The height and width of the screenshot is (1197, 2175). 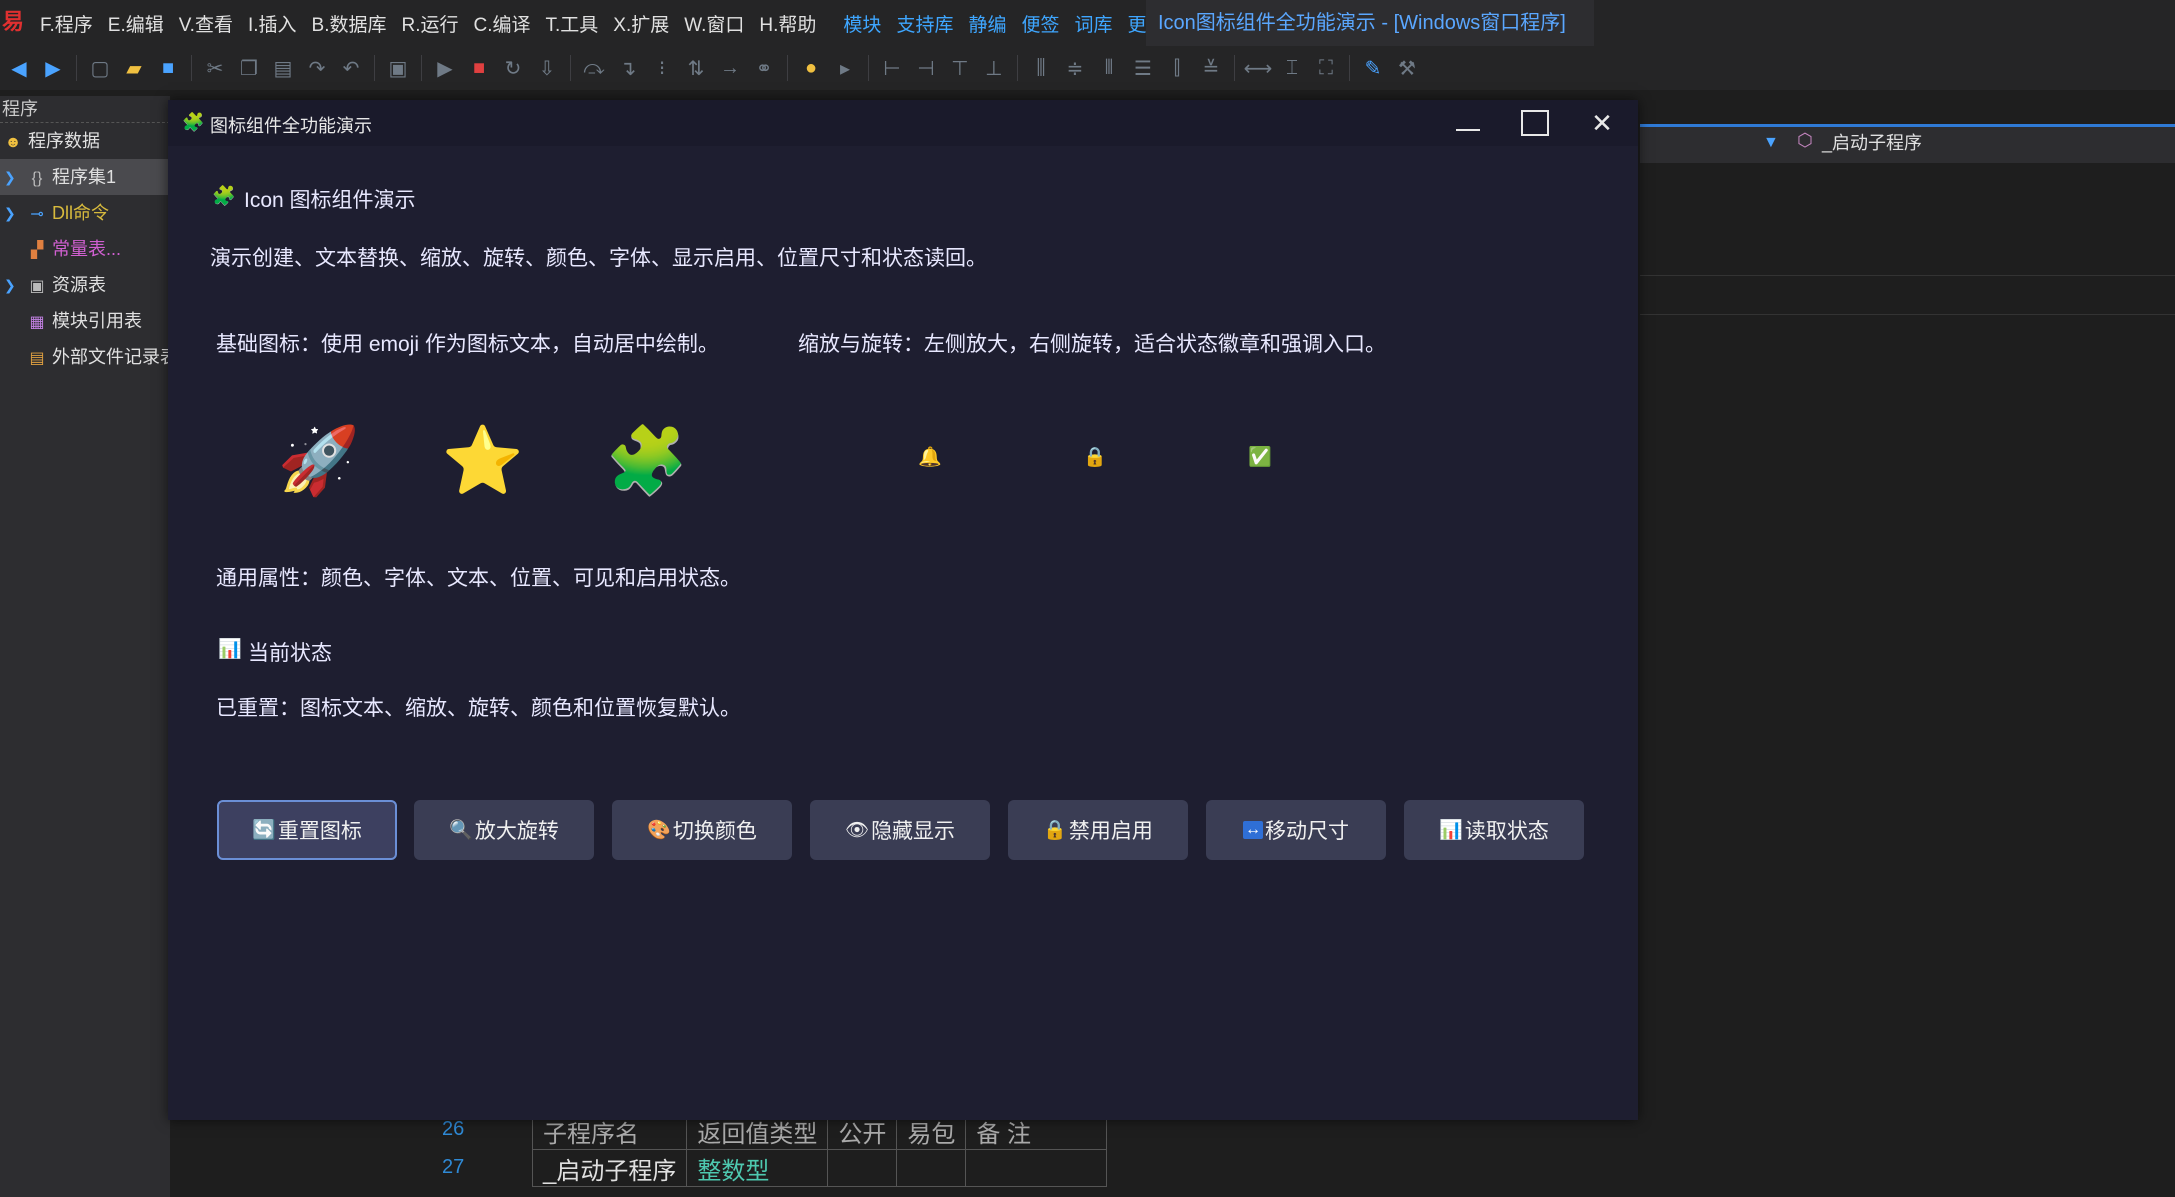 I want to click on menu-window: W.窗口, so click(x=714, y=23).